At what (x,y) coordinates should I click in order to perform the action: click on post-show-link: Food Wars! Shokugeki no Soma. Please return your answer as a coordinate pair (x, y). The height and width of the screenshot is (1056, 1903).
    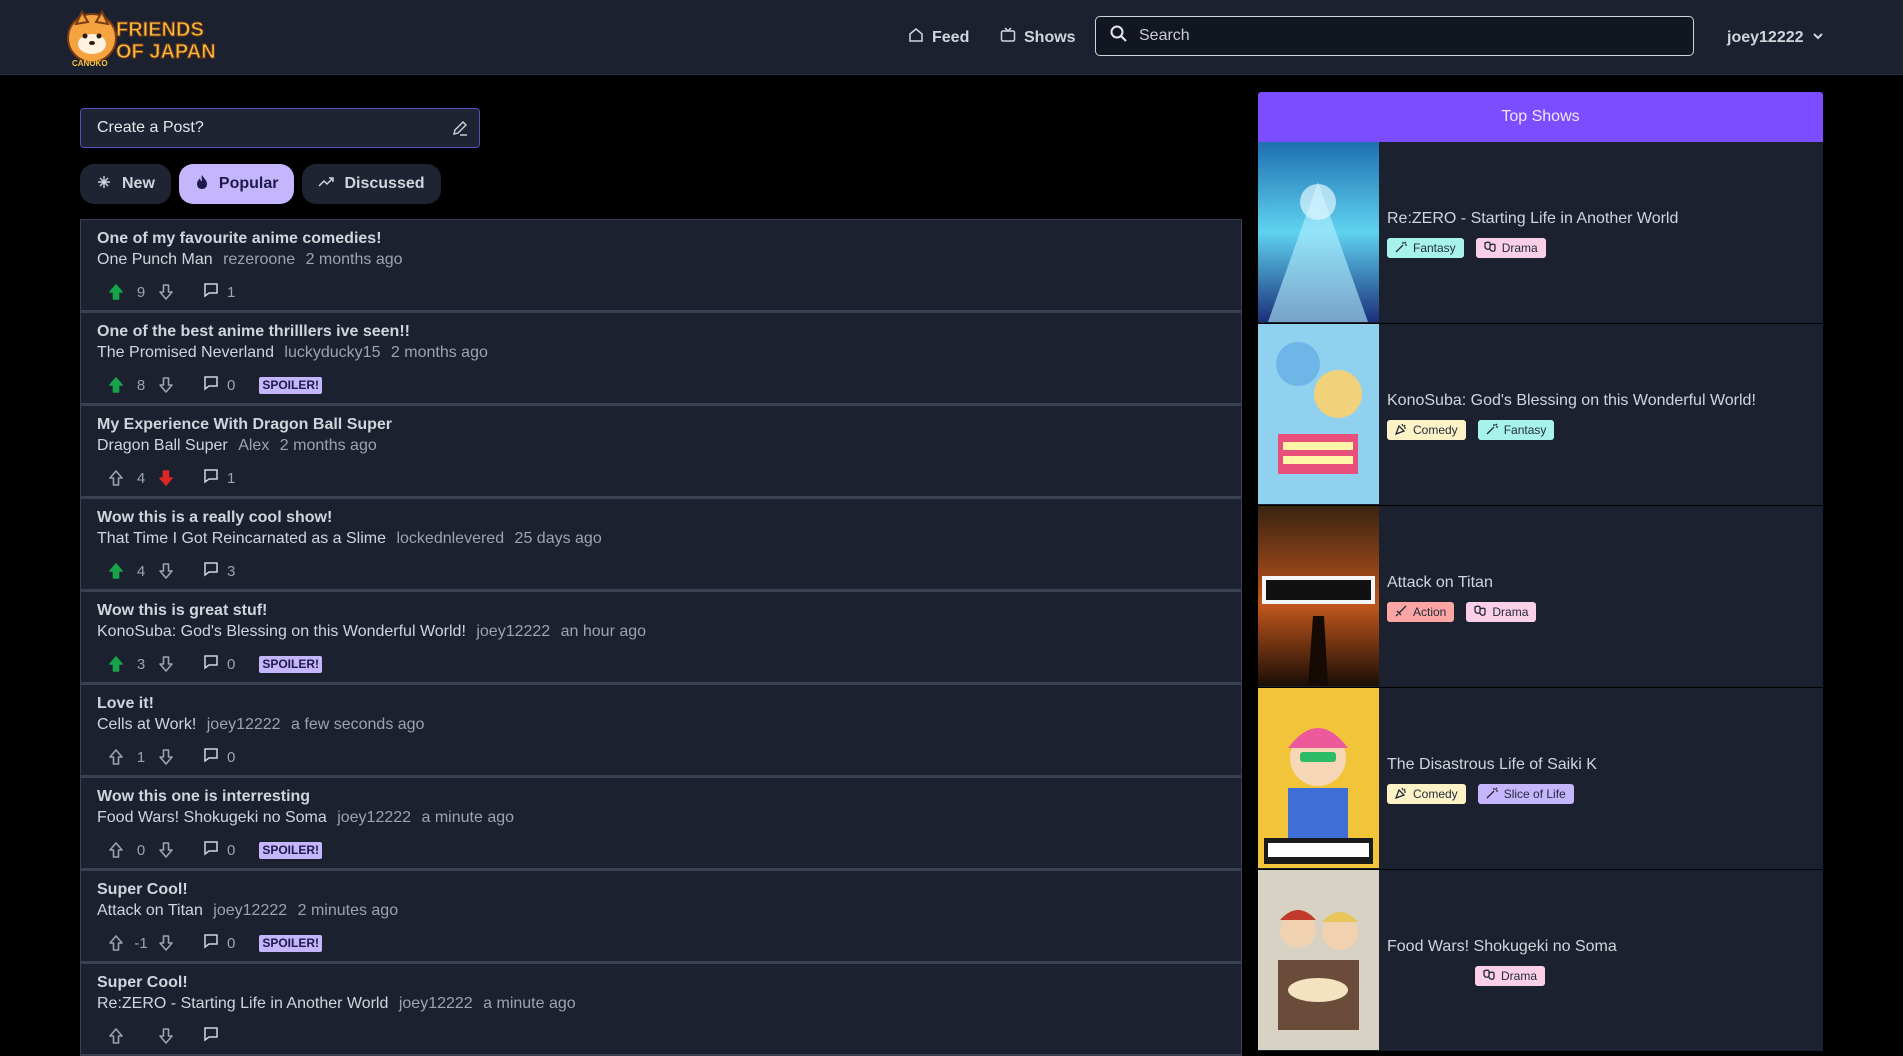
    Looking at the image, I should click on (212, 817).